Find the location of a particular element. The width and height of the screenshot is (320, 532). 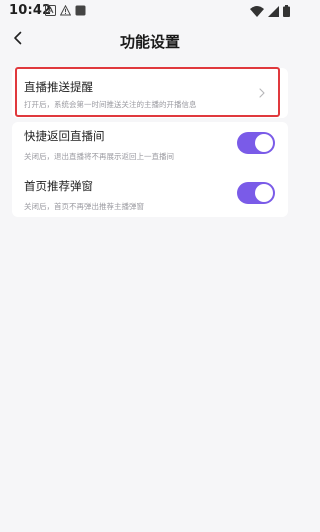

setting-row-home-popup: 首页推荐弹窗 关闭后，首页不再弹出推荐主播弹窗 is located at coordinates (150, 193).